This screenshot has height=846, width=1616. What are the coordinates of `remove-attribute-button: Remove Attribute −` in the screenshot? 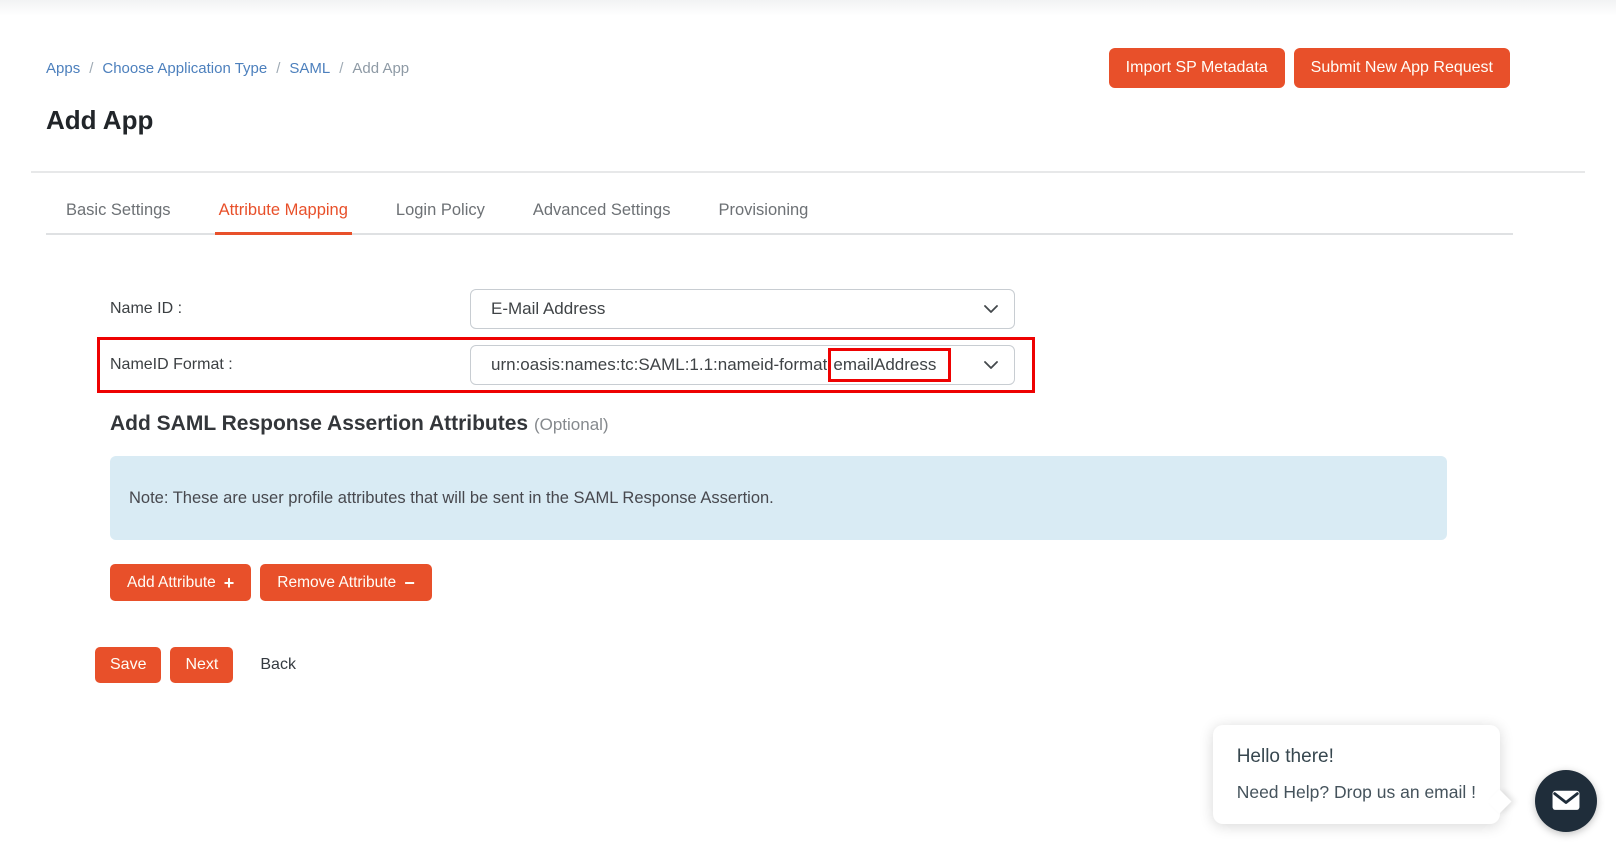 It's located at (346, 582).